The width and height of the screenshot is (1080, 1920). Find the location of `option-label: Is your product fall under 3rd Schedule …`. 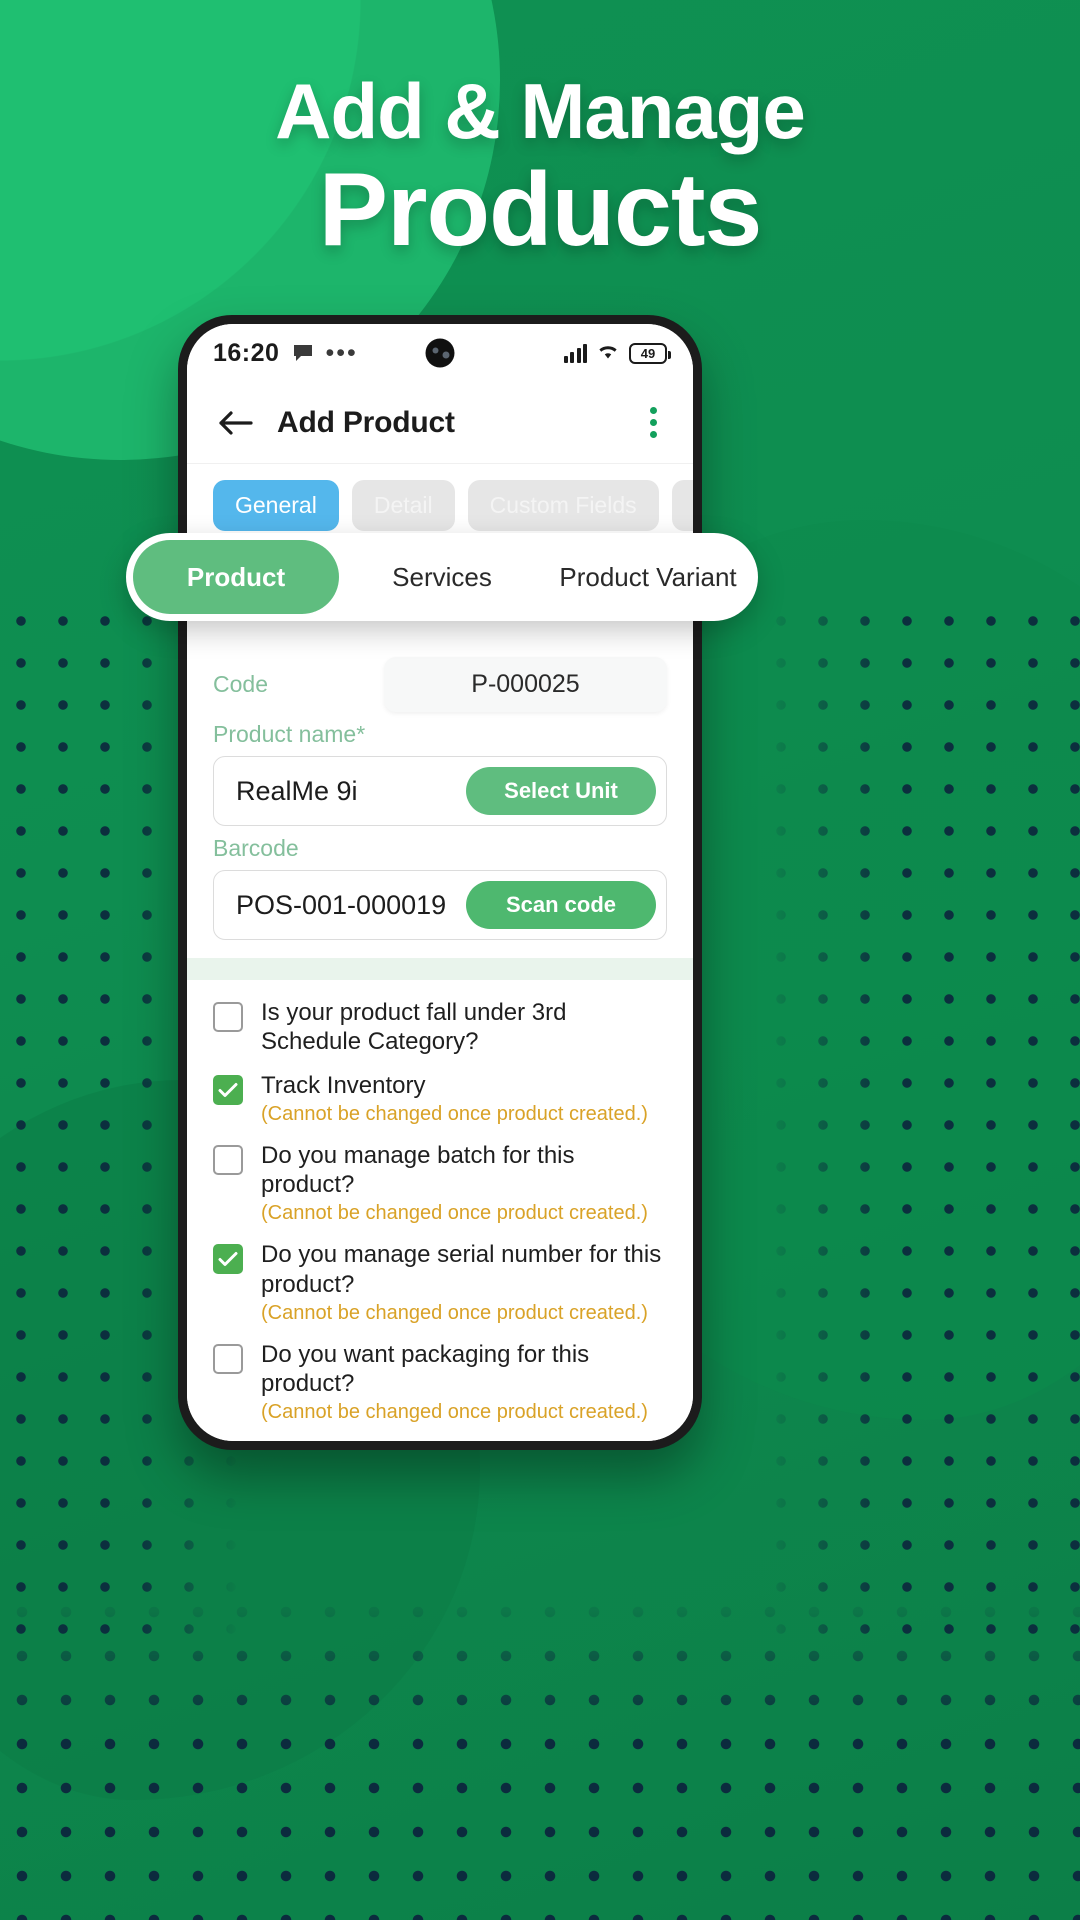

option-label: Is your product fall under 3rd Schedule … is located at coordinates (414, 1027).